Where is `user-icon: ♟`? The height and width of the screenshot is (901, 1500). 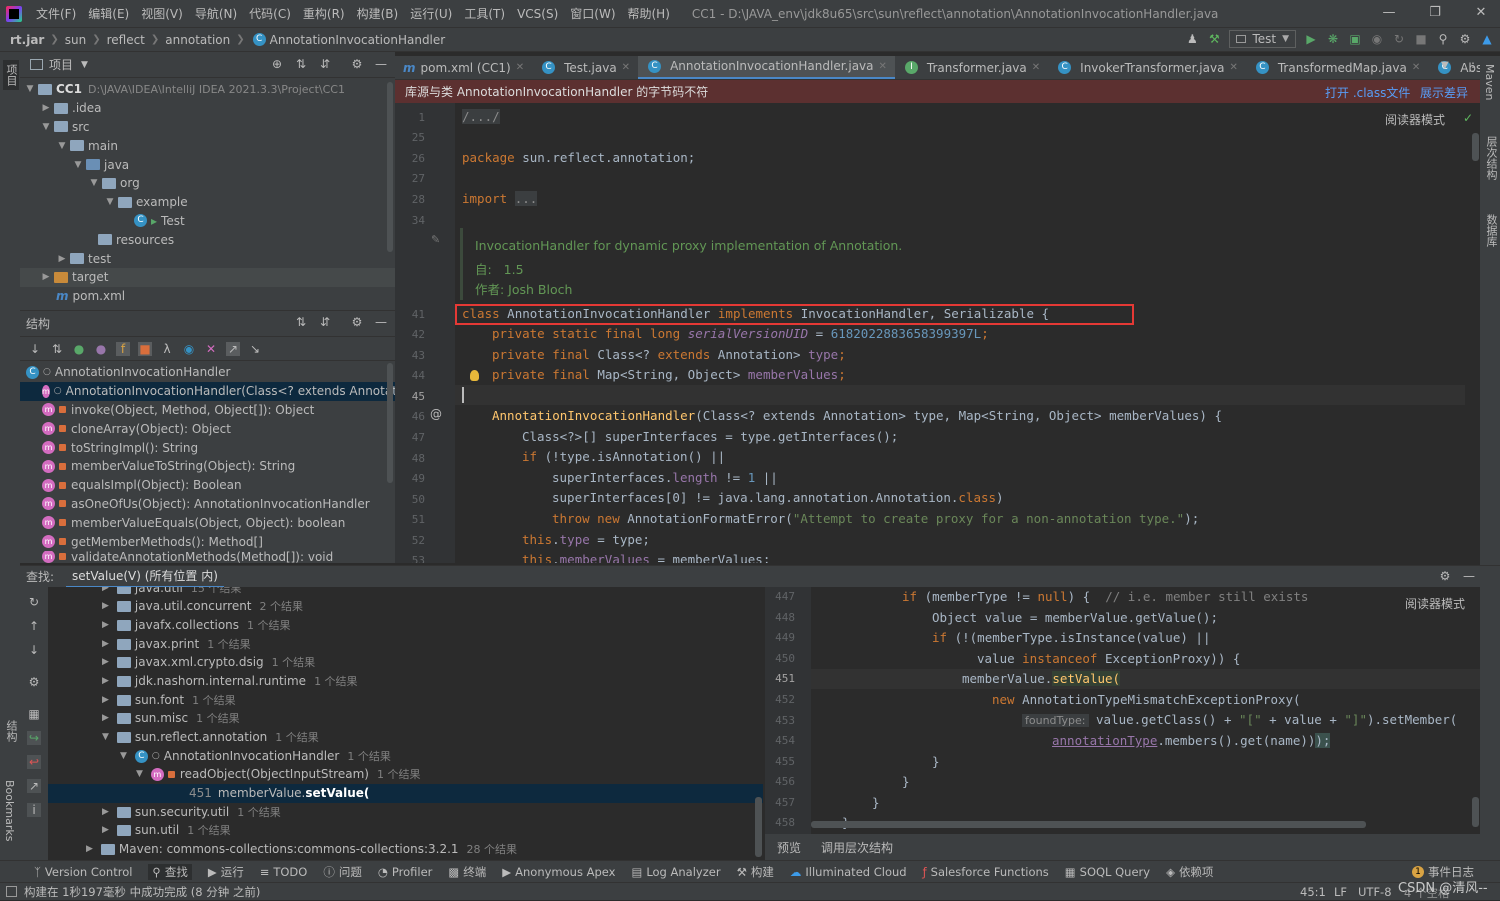
user-icon: ♟ is located at coordinates (1192, 39).